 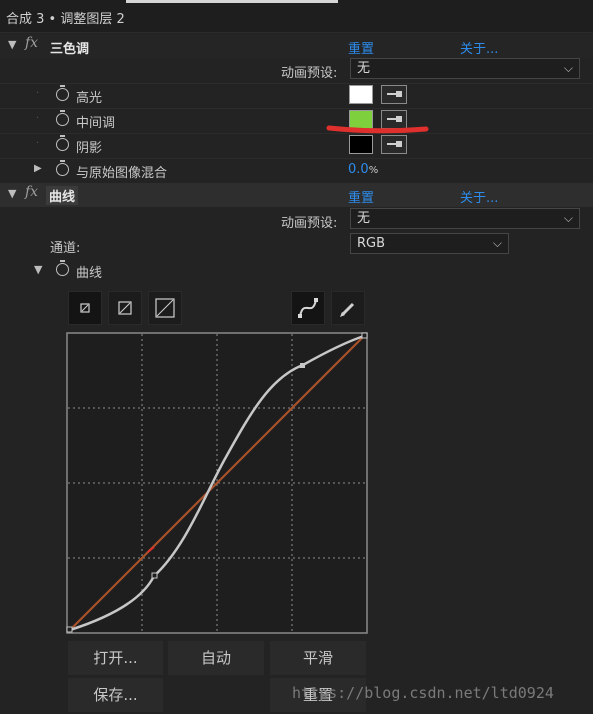 I want to click on blend-unit: %, so click(x=373, y=170).